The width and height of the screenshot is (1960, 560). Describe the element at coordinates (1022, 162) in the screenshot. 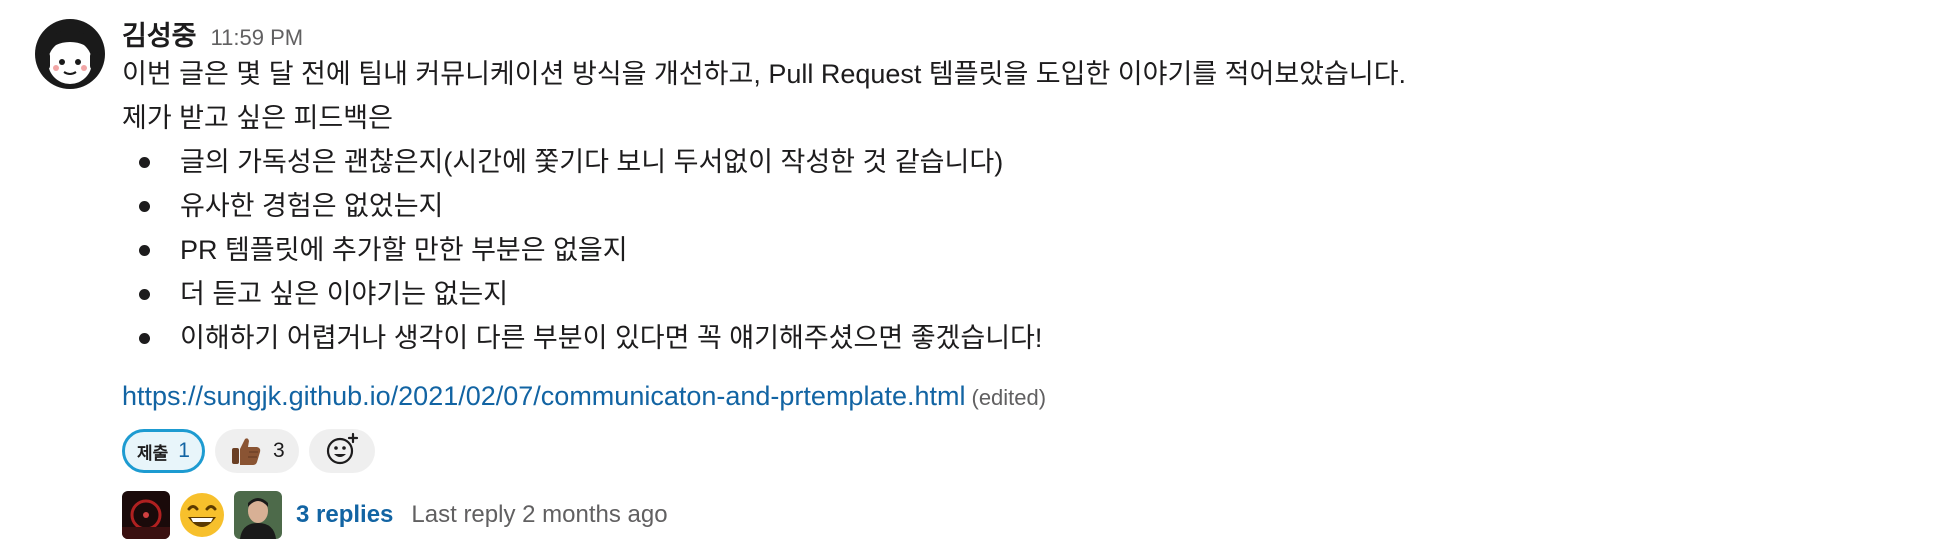

I see `list-item: 글의 가독성은 괜찮은지(시간에 쫓기다 보니 두서없이 작성한 것 같습니다)` at that location.